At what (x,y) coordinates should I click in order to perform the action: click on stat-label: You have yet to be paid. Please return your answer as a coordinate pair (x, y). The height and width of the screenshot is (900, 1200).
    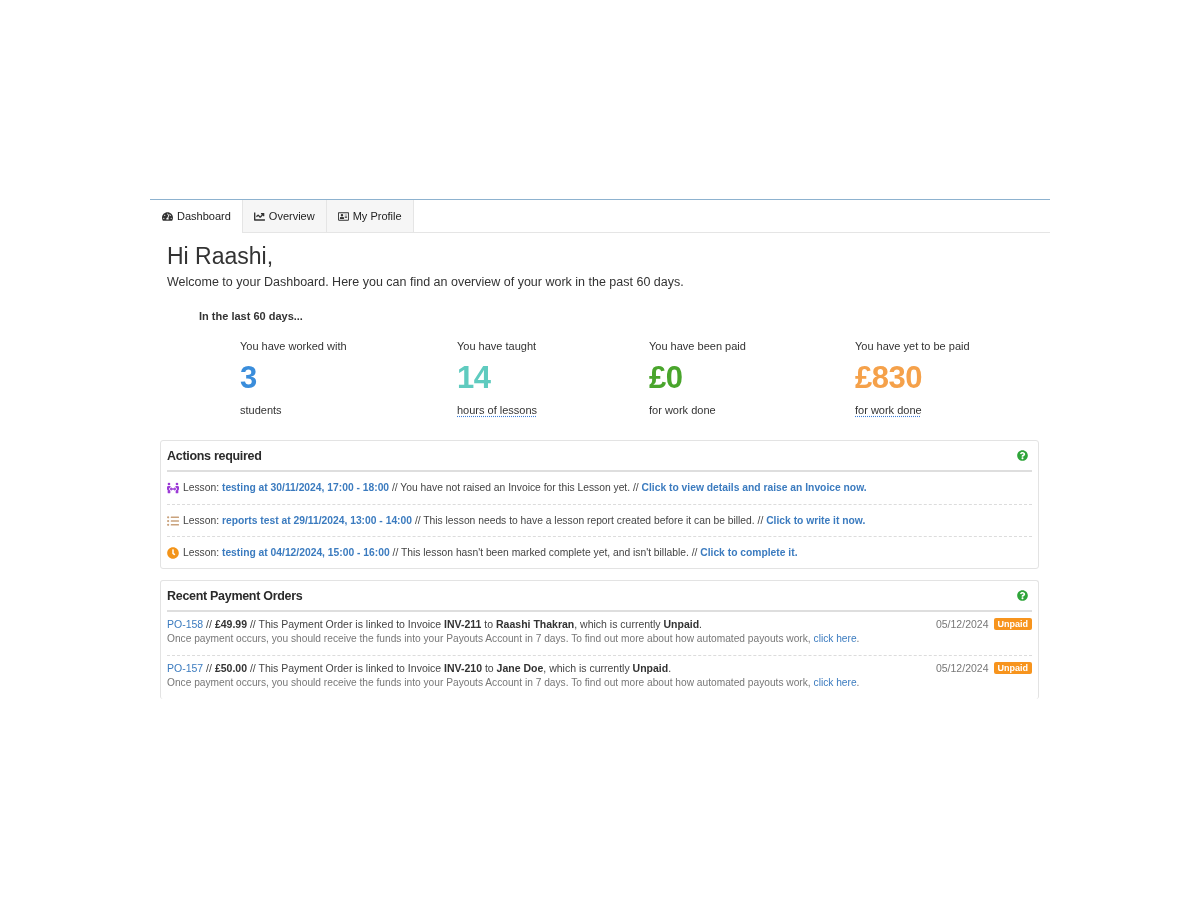
    Looking at the image, I should click on (912, 346).